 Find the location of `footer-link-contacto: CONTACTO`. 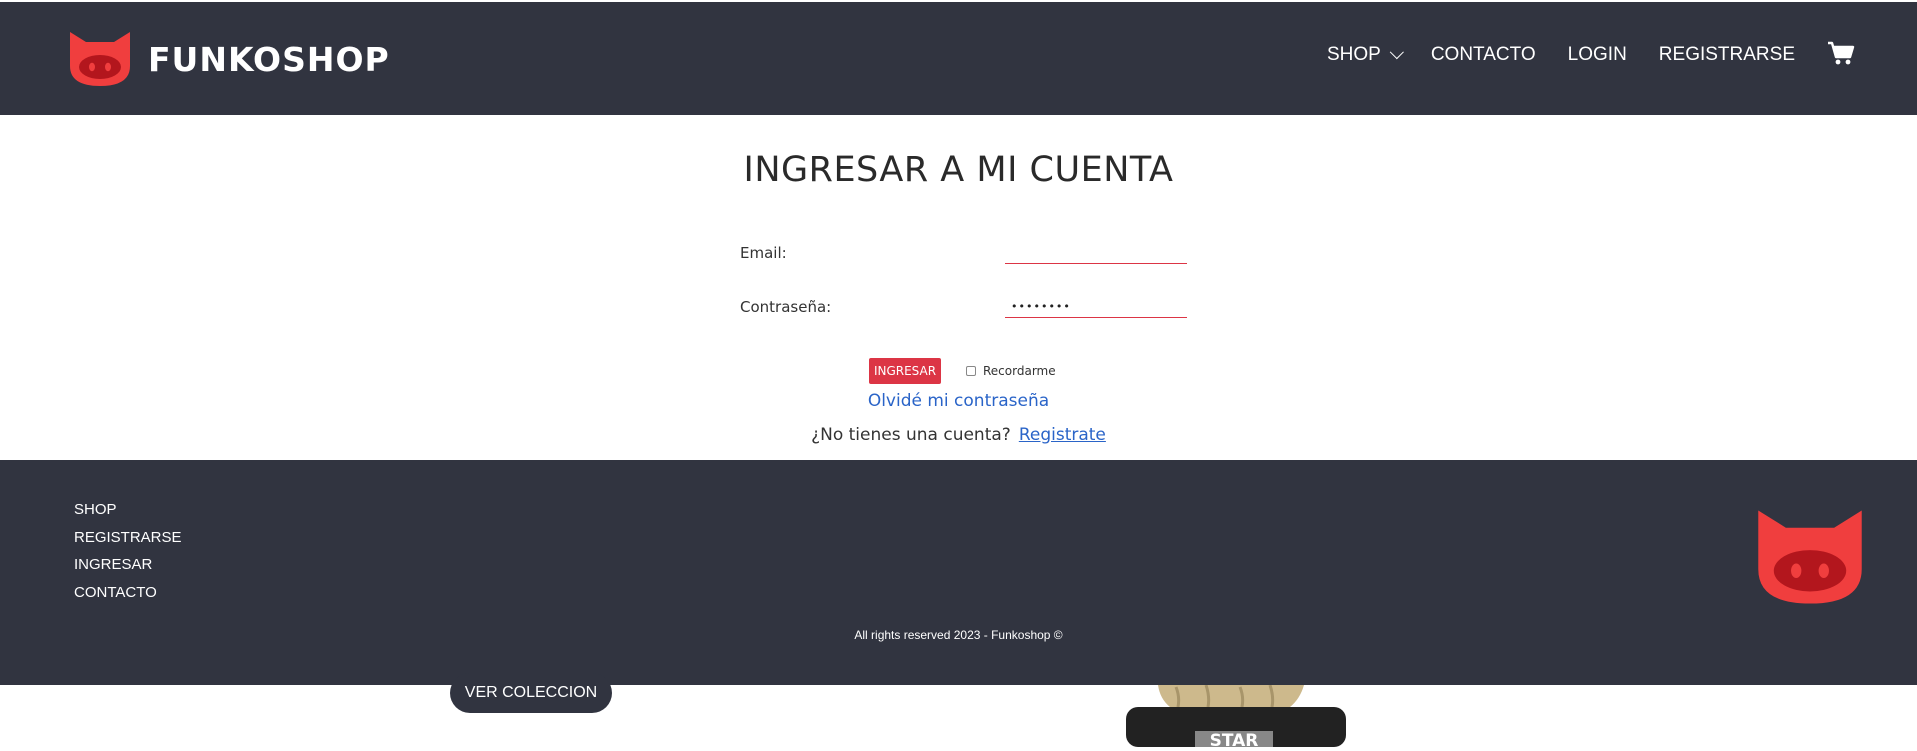

footer-link-contacto: CONTACTO is located at coordinates (128, 593).